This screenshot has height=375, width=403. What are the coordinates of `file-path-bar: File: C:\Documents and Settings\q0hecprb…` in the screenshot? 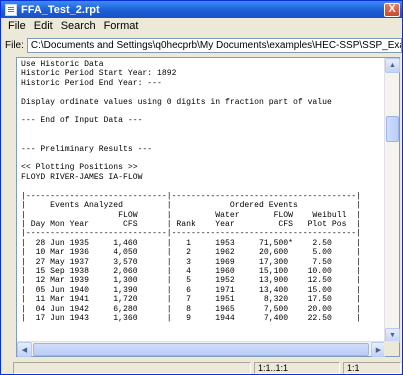 It's located at (201, 45).